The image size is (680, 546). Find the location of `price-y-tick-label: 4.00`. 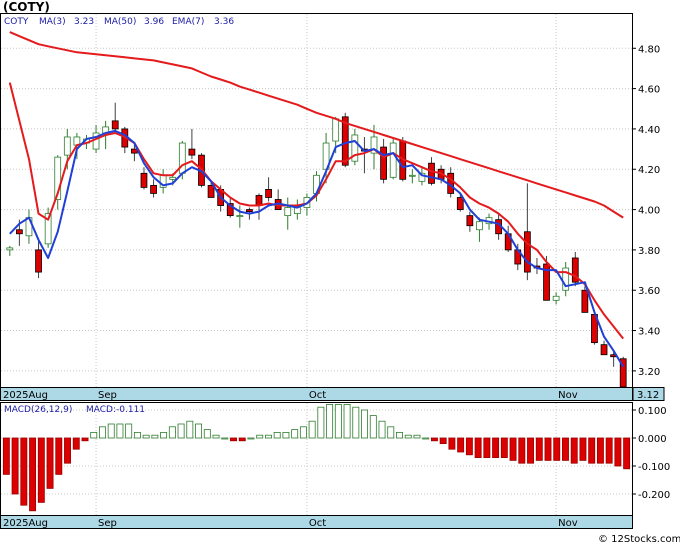

price-y-tick-label: 4.00 is located at coordinates (649, 211).